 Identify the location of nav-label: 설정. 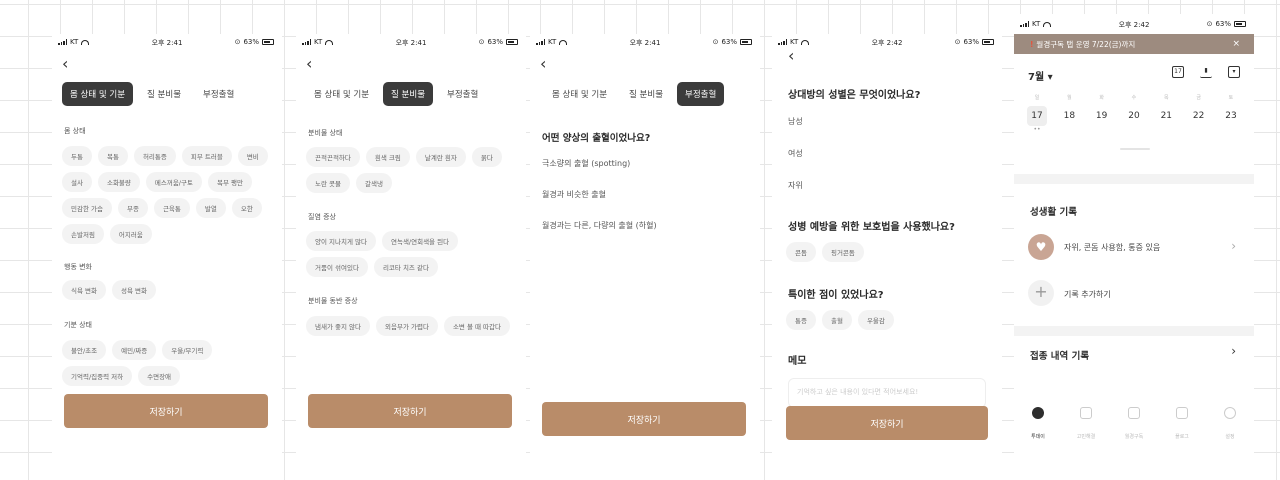
(1230, 437).